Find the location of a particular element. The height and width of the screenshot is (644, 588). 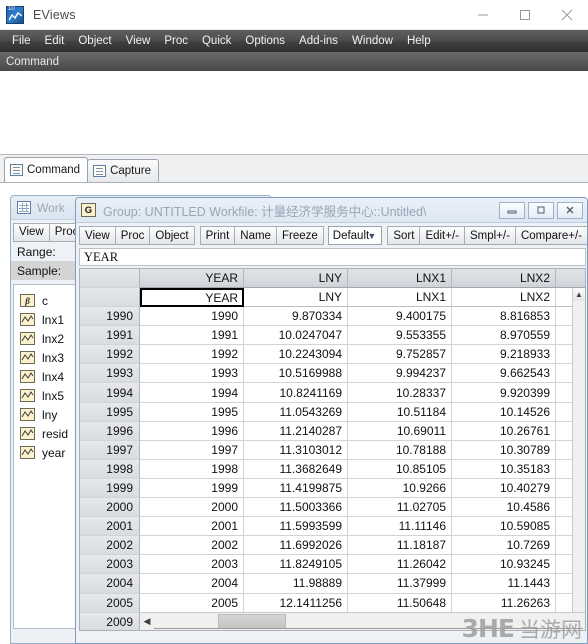

cell-lnx2: 11.26263 is located at coordinates (504, 603).